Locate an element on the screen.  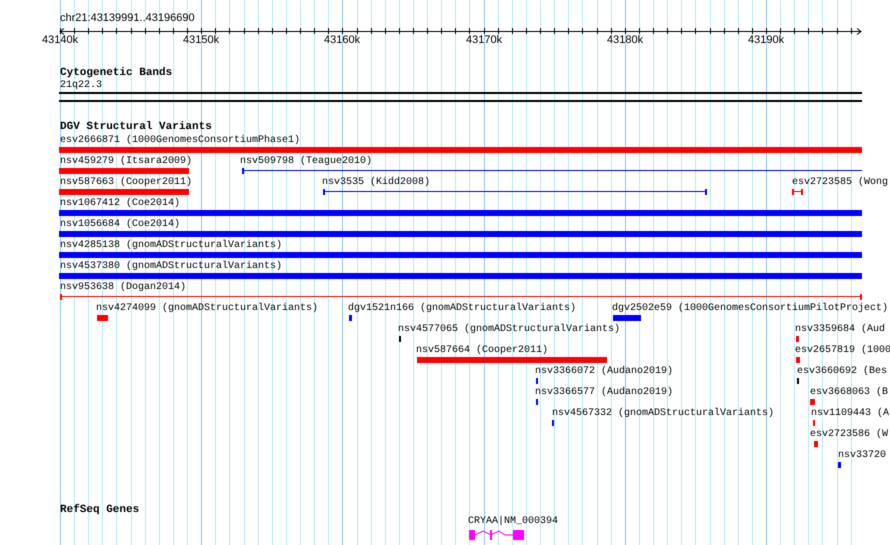
gene-label: CRYAA|NM_000394 is located at coordinates (513, 521).